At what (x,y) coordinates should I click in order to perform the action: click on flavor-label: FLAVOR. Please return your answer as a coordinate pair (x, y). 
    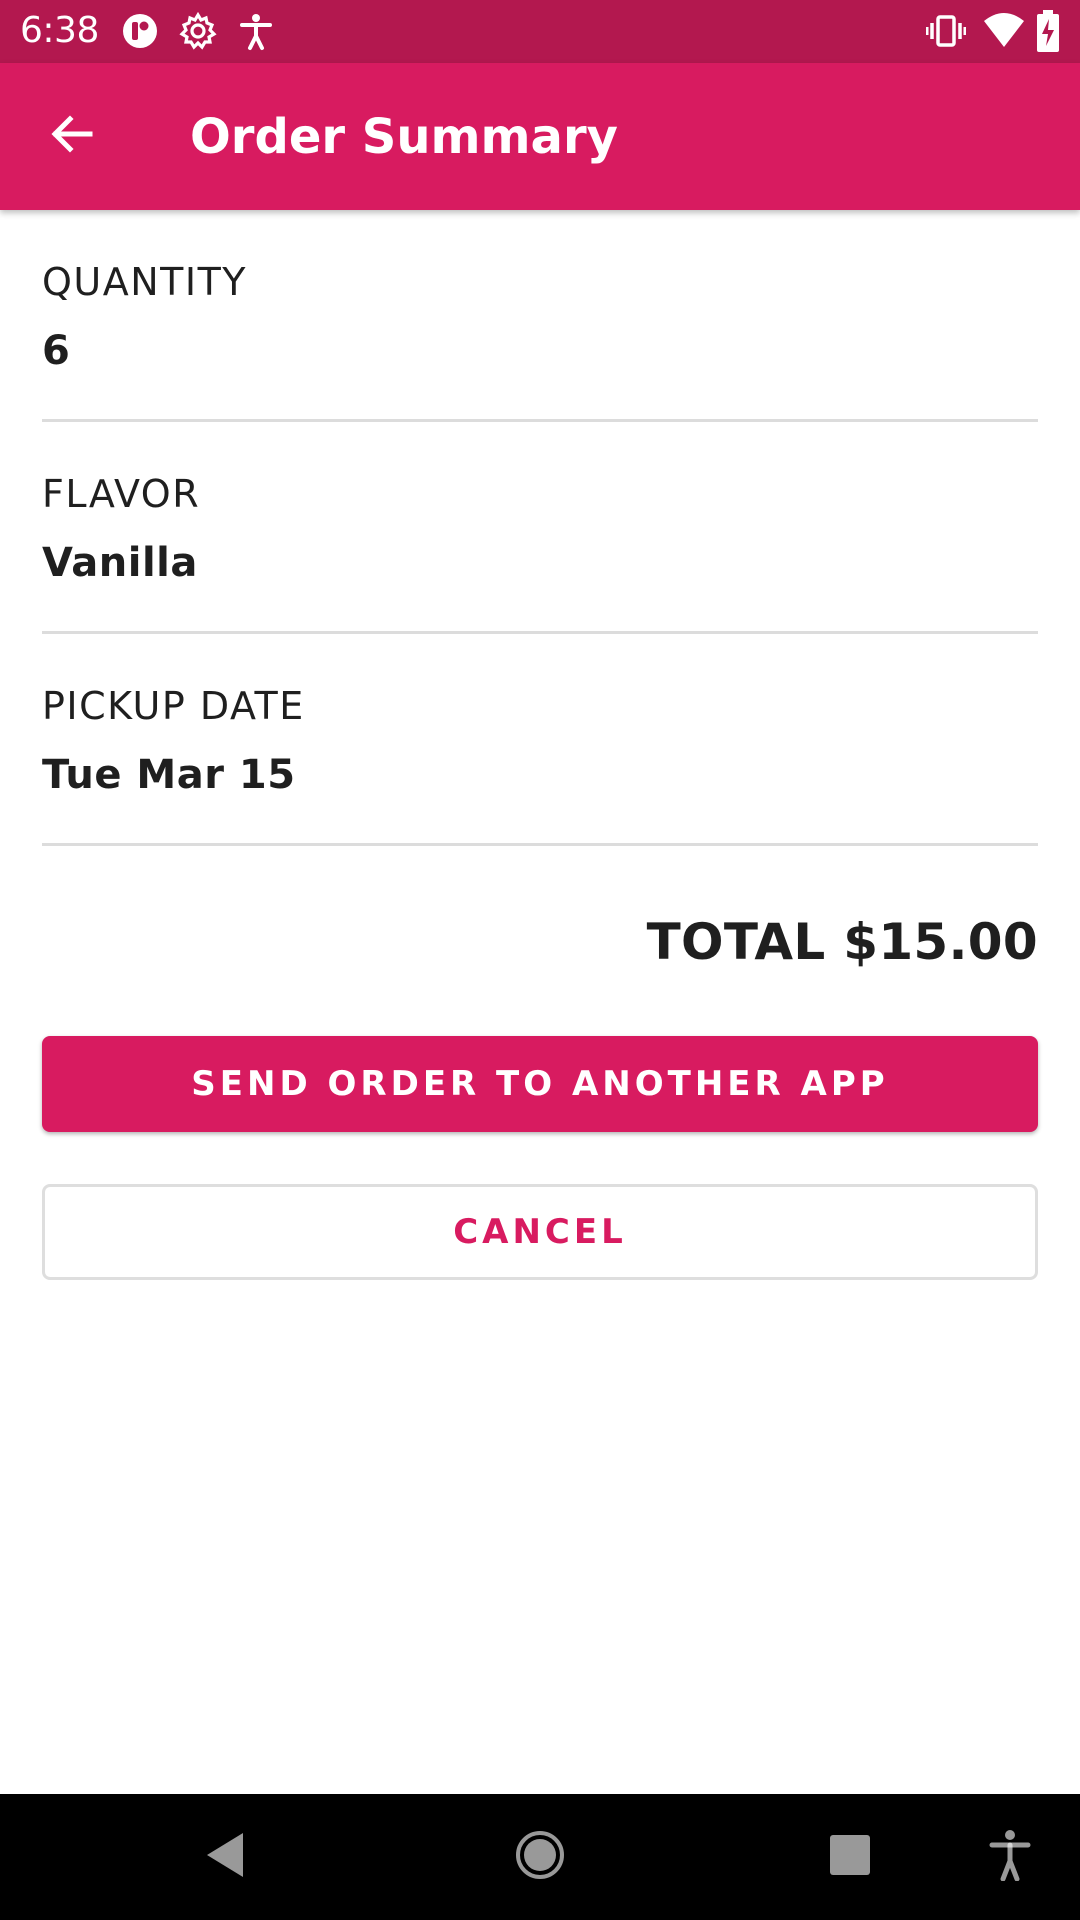
    Looking at the image, I should click on (121, 494).